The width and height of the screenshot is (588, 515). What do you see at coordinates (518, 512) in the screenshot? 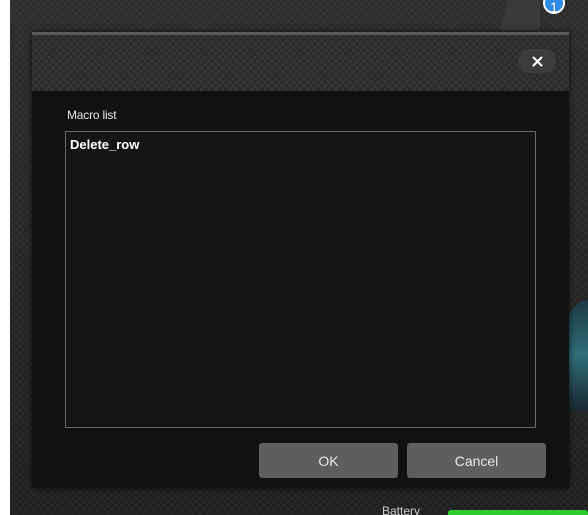
I see `battery-level-bar` at bounding box center [518, 512].